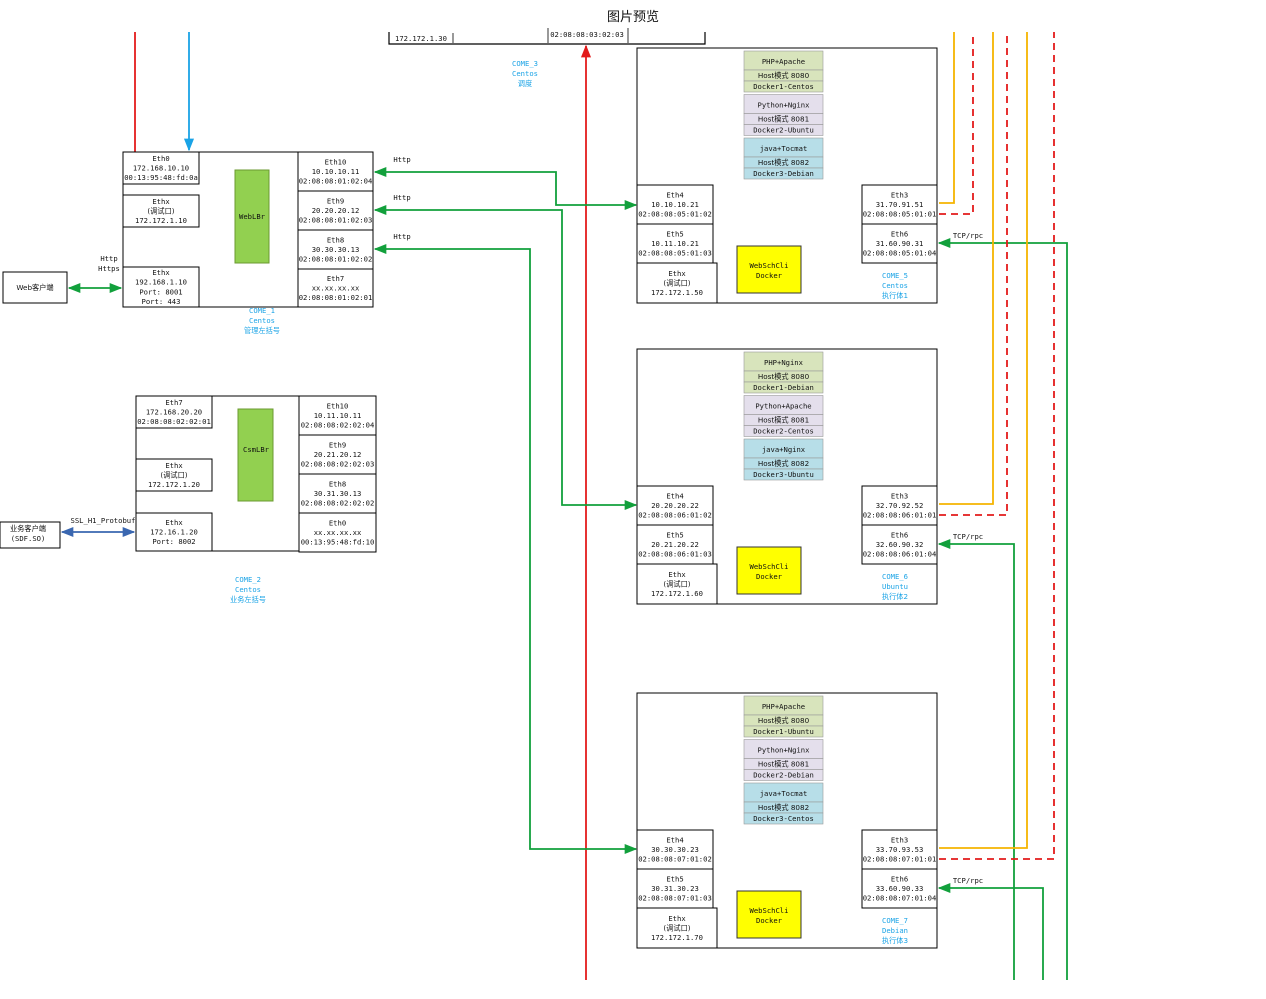 This screenshot has width=1266, height=999. I want to click on docker-os-text: Docker3-Centos, so click(783, 818).